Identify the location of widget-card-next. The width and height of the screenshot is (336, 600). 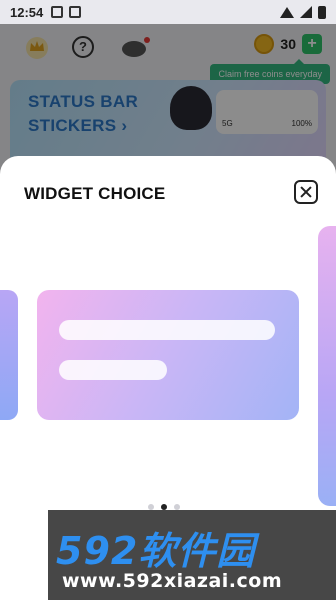
(327, 366).